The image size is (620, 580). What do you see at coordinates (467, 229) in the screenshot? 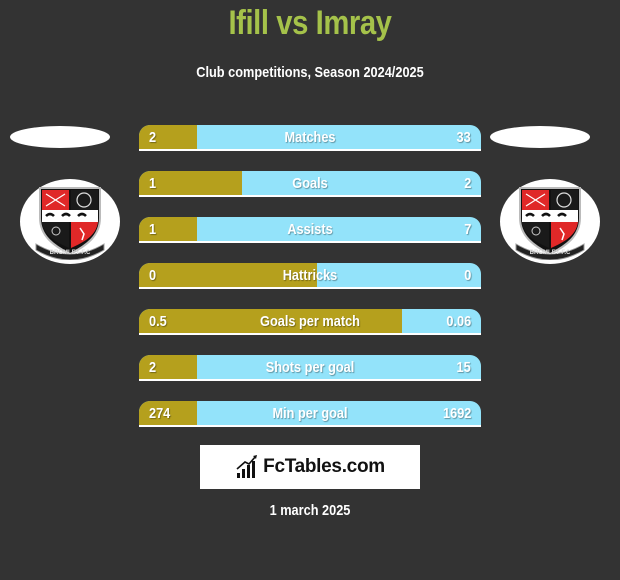
I see `right-value: 7` at bounding box center [467, 229].